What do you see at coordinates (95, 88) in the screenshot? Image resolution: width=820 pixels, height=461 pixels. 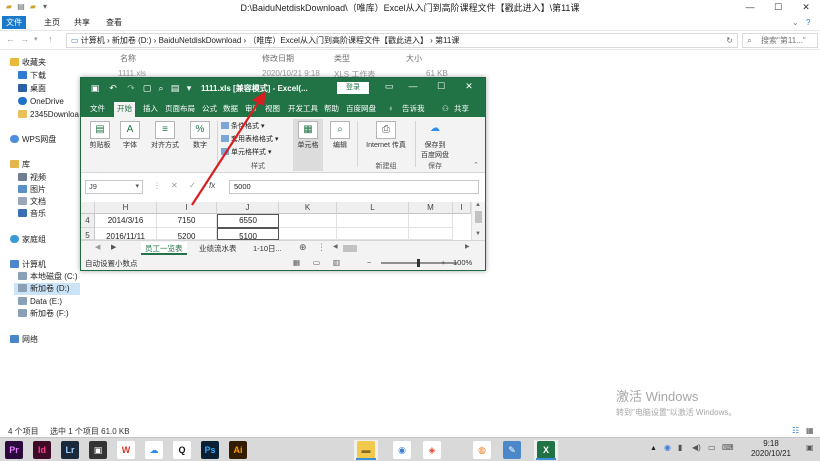 I see `save-icon: ▣` at bounding box center [95, 88].